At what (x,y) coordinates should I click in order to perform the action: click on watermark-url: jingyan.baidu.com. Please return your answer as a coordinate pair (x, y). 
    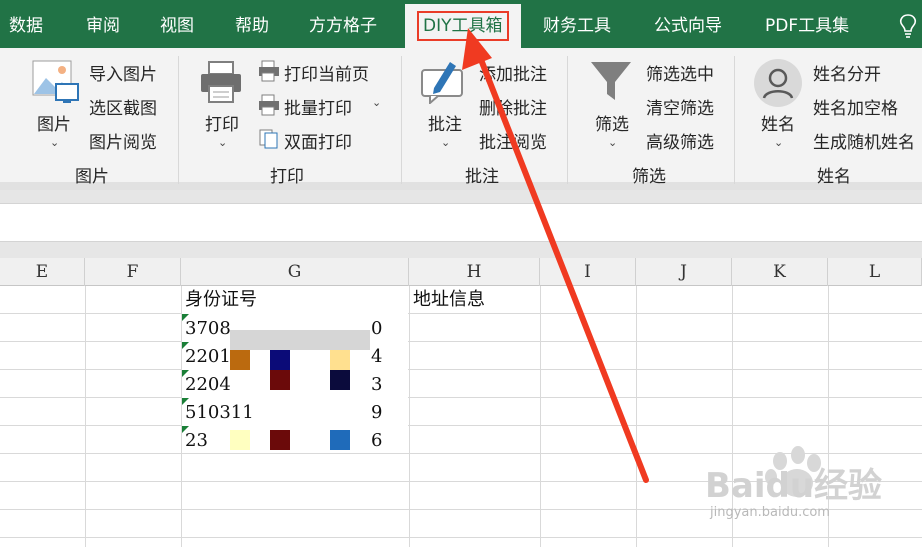
    Looking at the image, I should click on (770, 512).